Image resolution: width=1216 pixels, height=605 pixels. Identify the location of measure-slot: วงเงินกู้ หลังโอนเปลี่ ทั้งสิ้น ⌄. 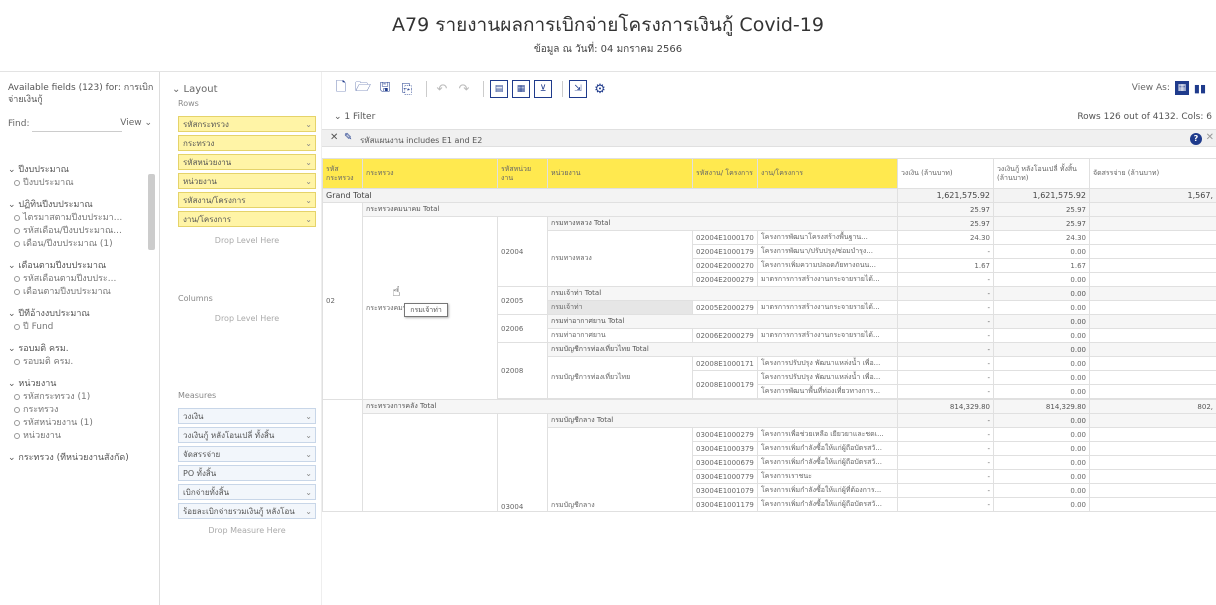
(247, 435).